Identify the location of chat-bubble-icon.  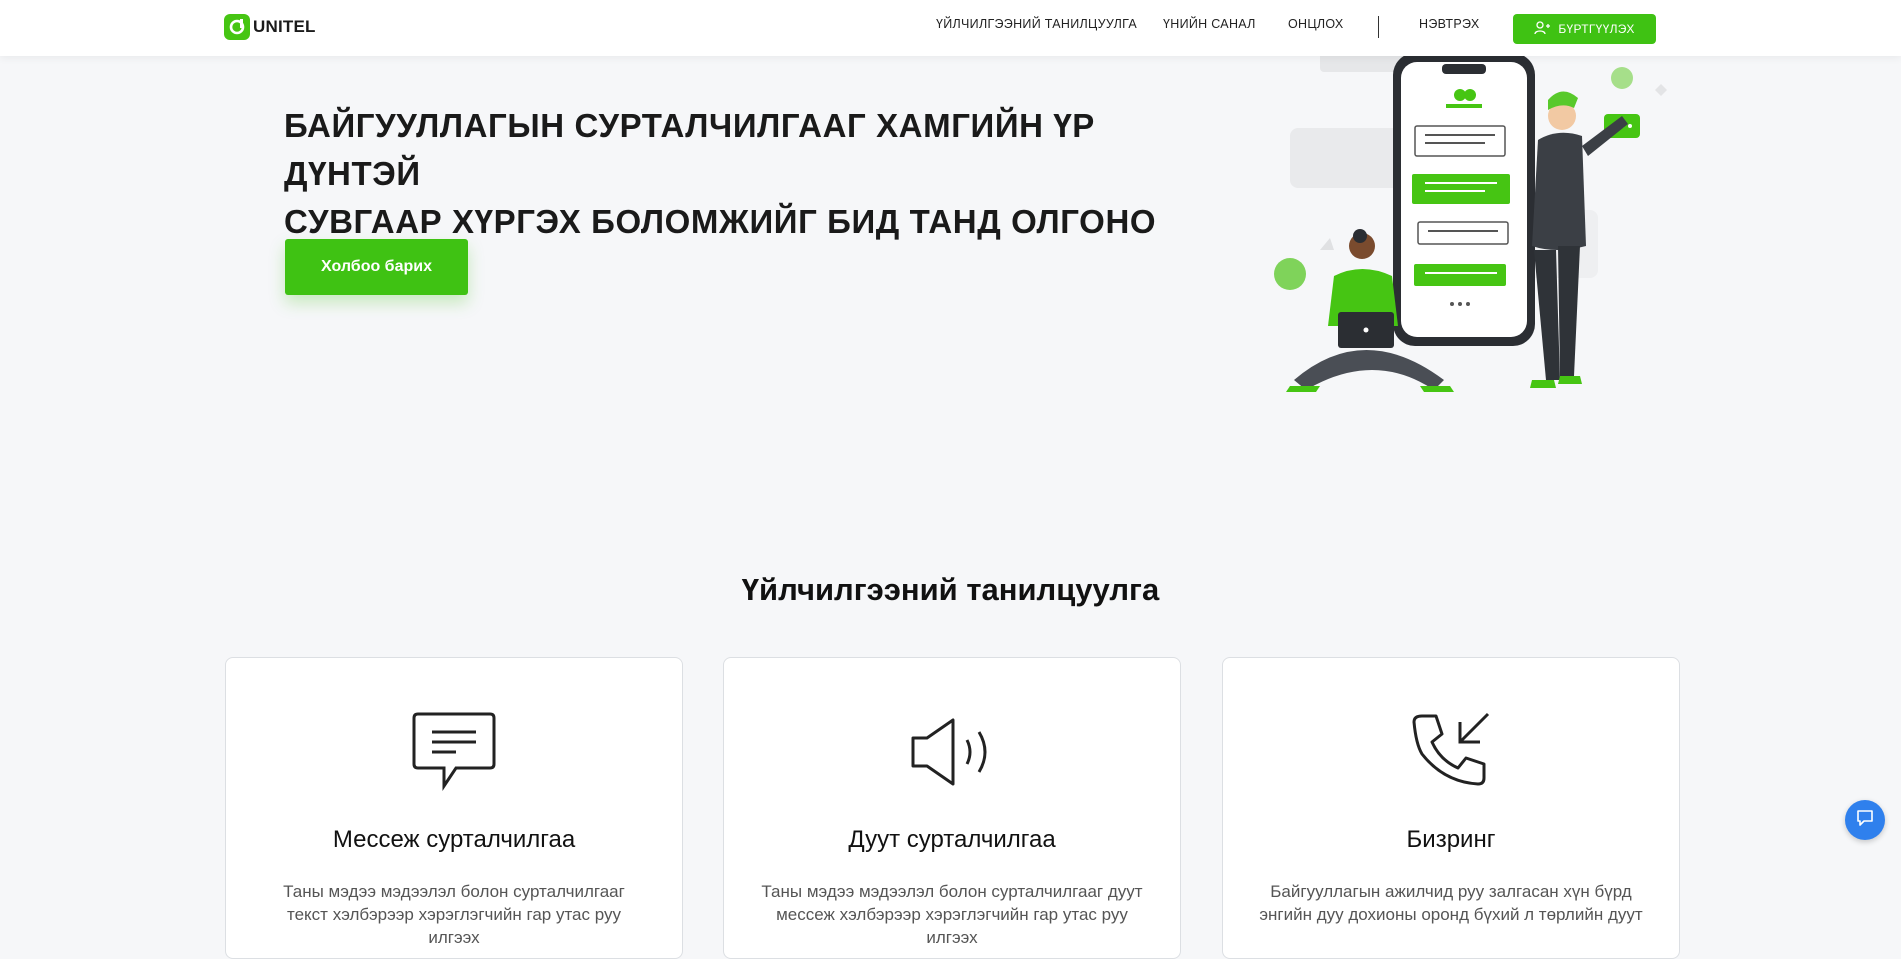
(1865, 820).